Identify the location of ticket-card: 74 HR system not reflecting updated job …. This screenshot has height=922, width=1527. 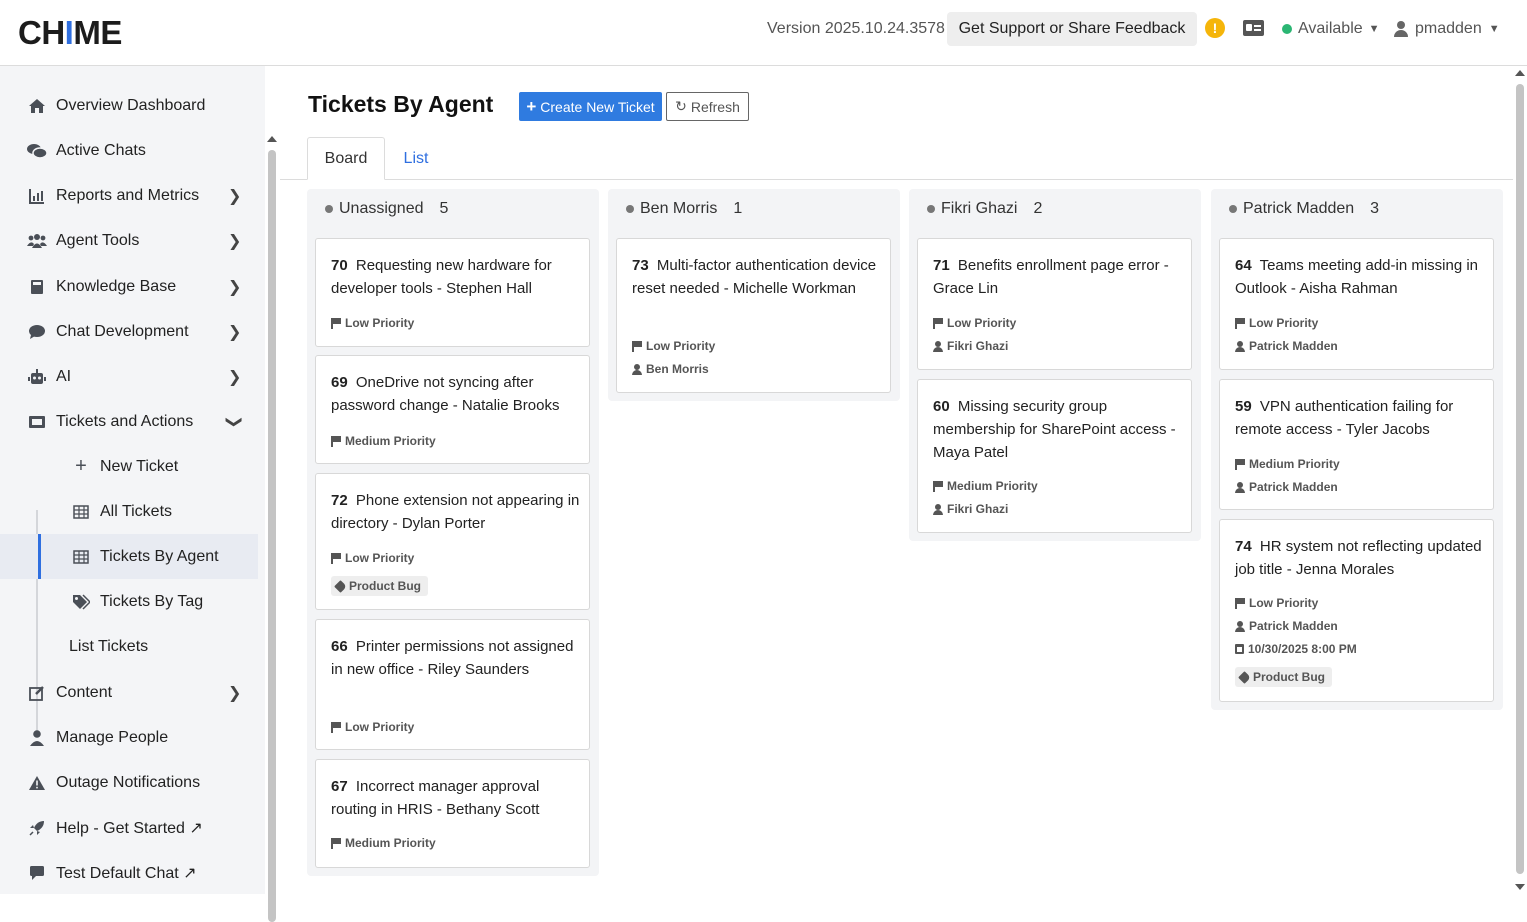
(1356, 610).